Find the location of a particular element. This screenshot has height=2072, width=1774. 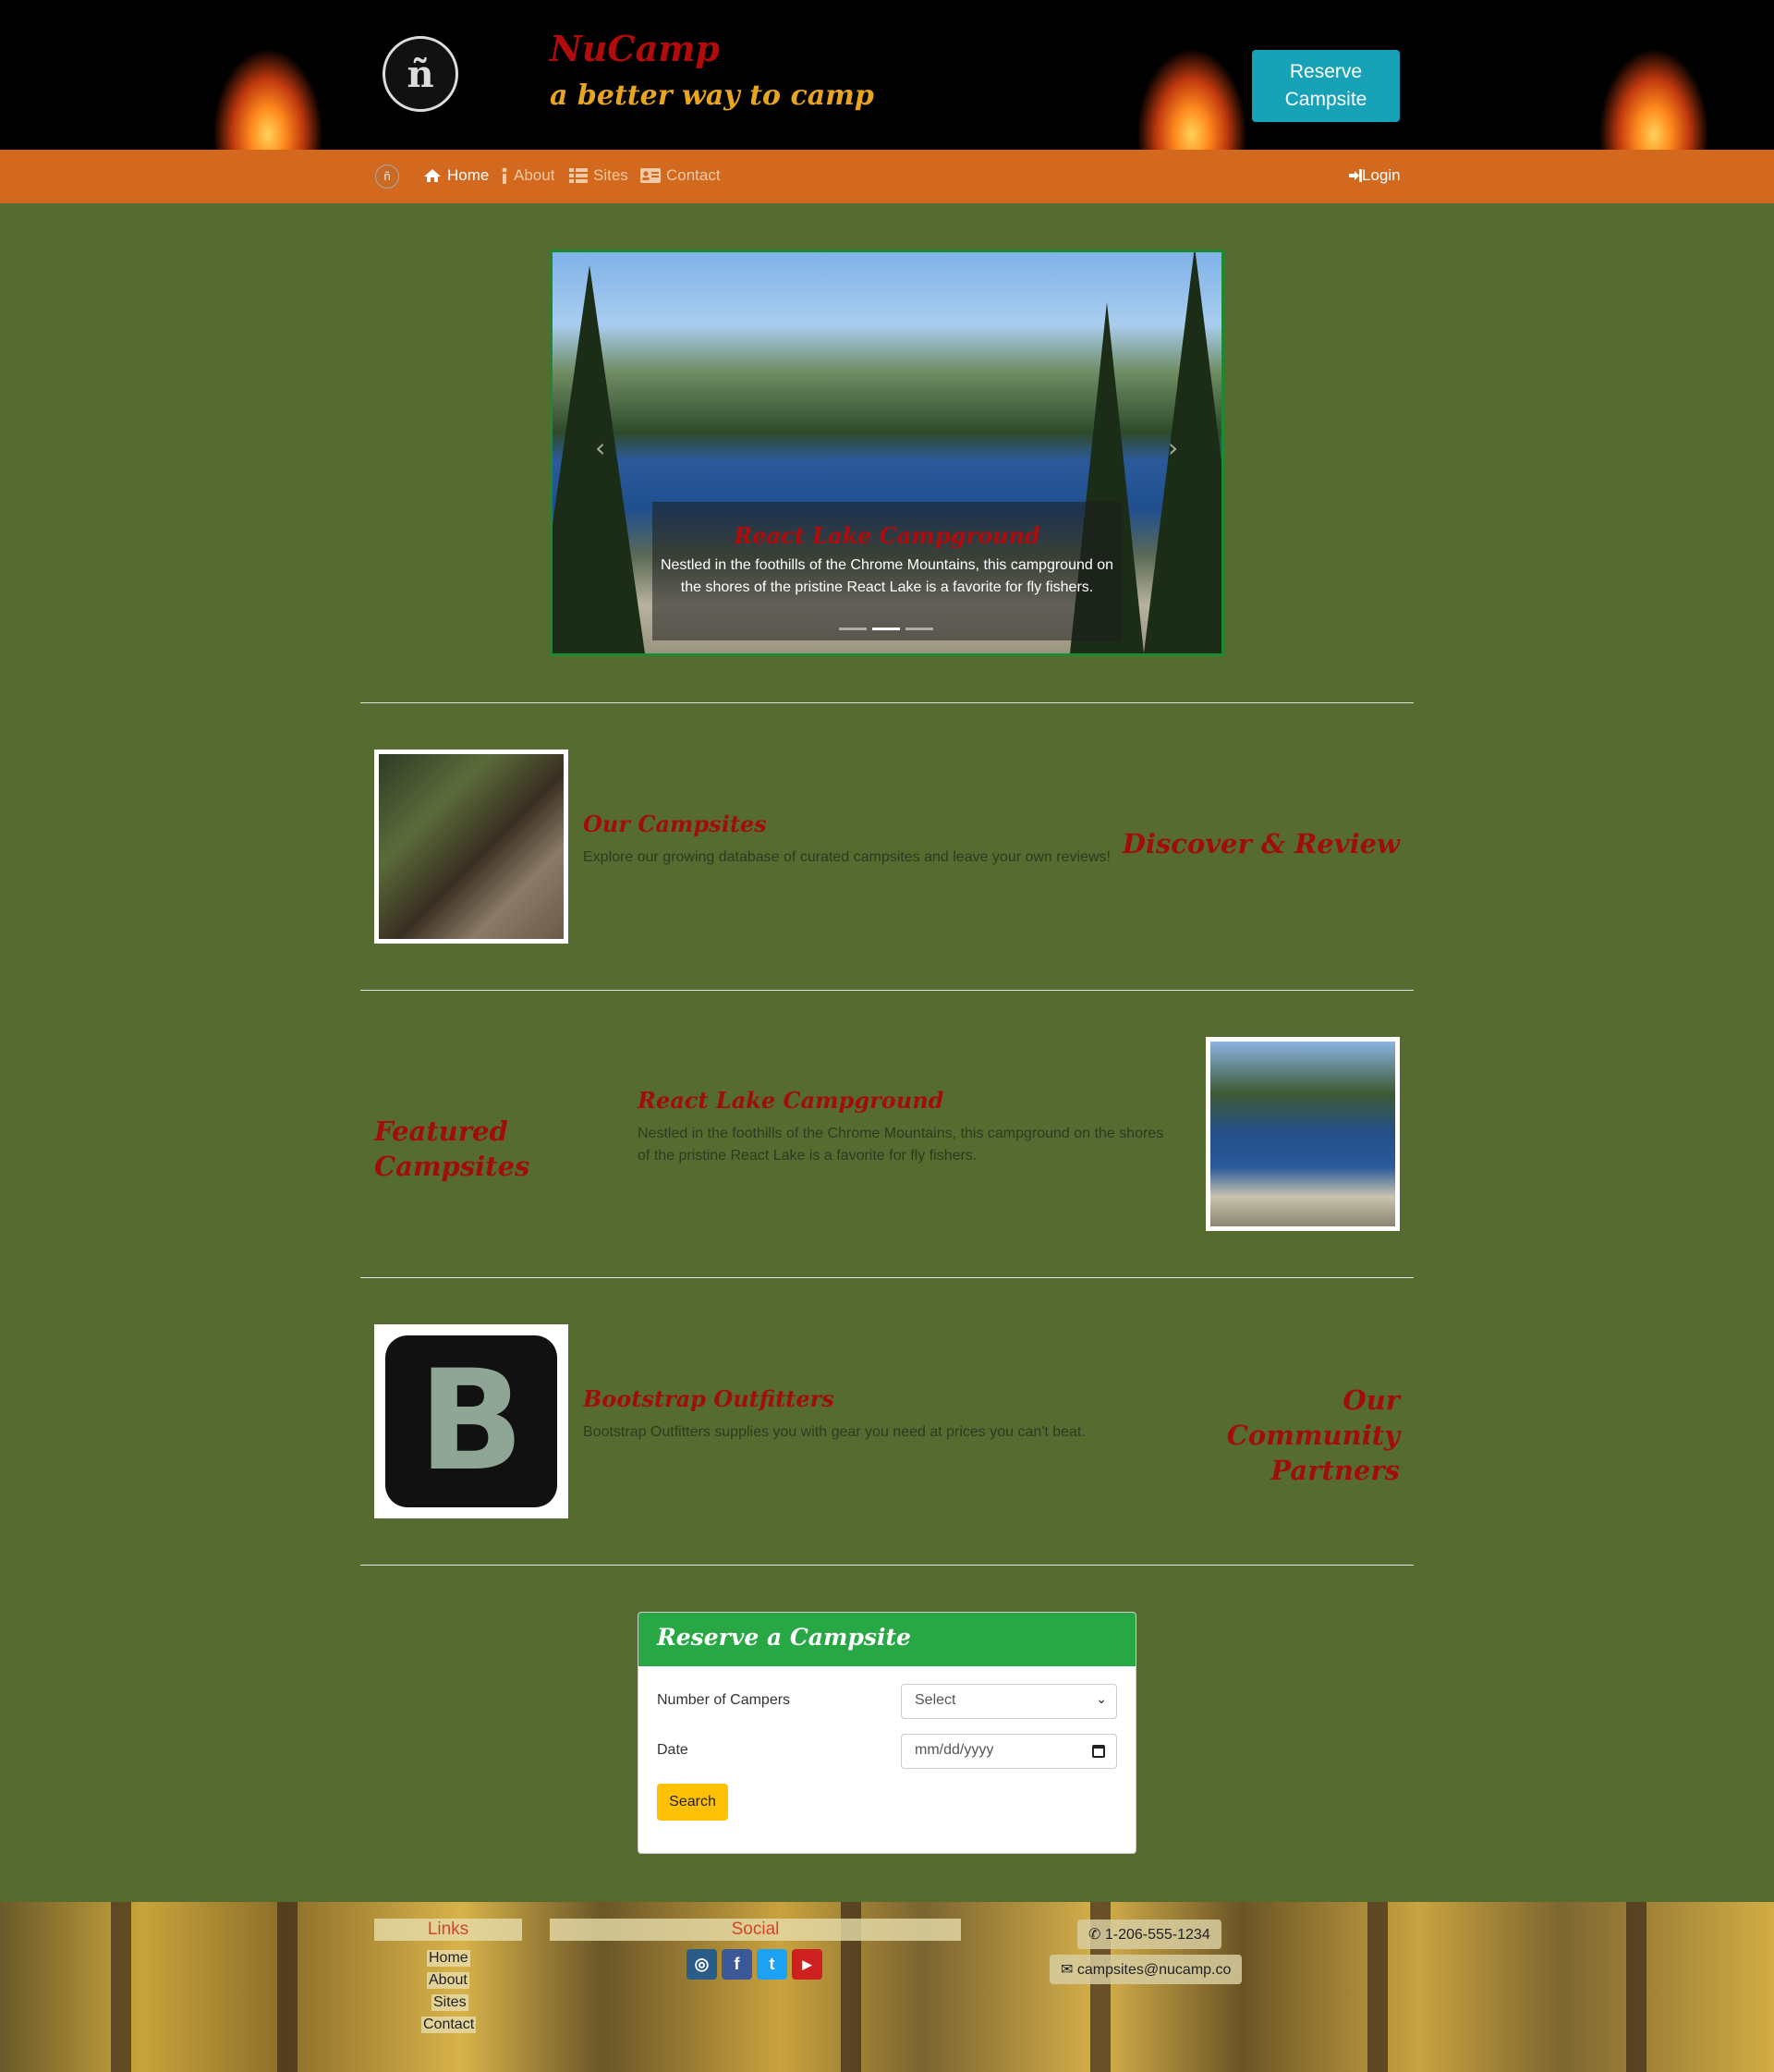

site-title: NuCamp is located at coordinates (635, 48).